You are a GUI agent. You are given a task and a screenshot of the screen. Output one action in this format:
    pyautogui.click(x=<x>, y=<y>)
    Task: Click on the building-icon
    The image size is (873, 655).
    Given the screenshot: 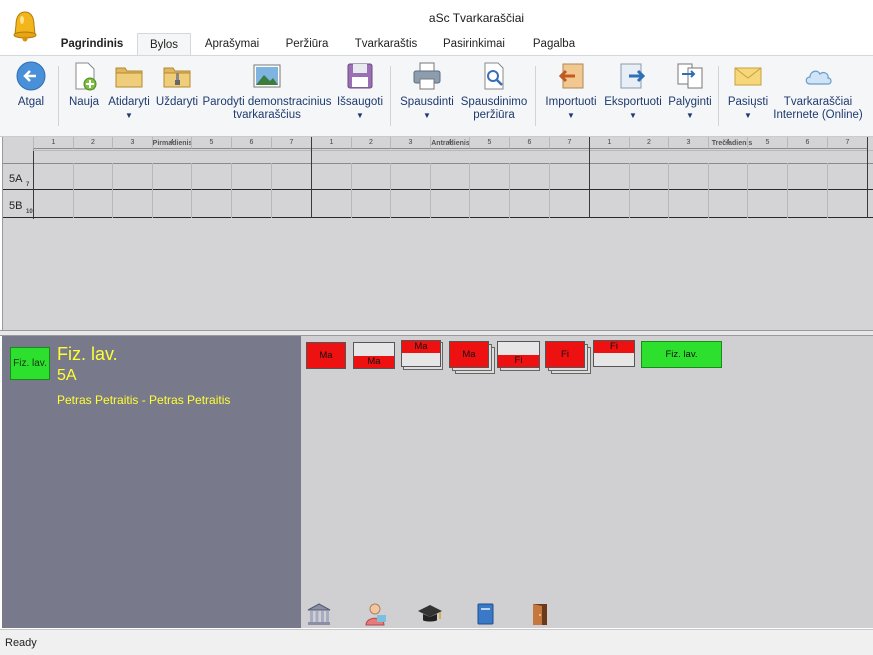 What is the action you would take?
    pyautogui.click(x=319, y=614)
    